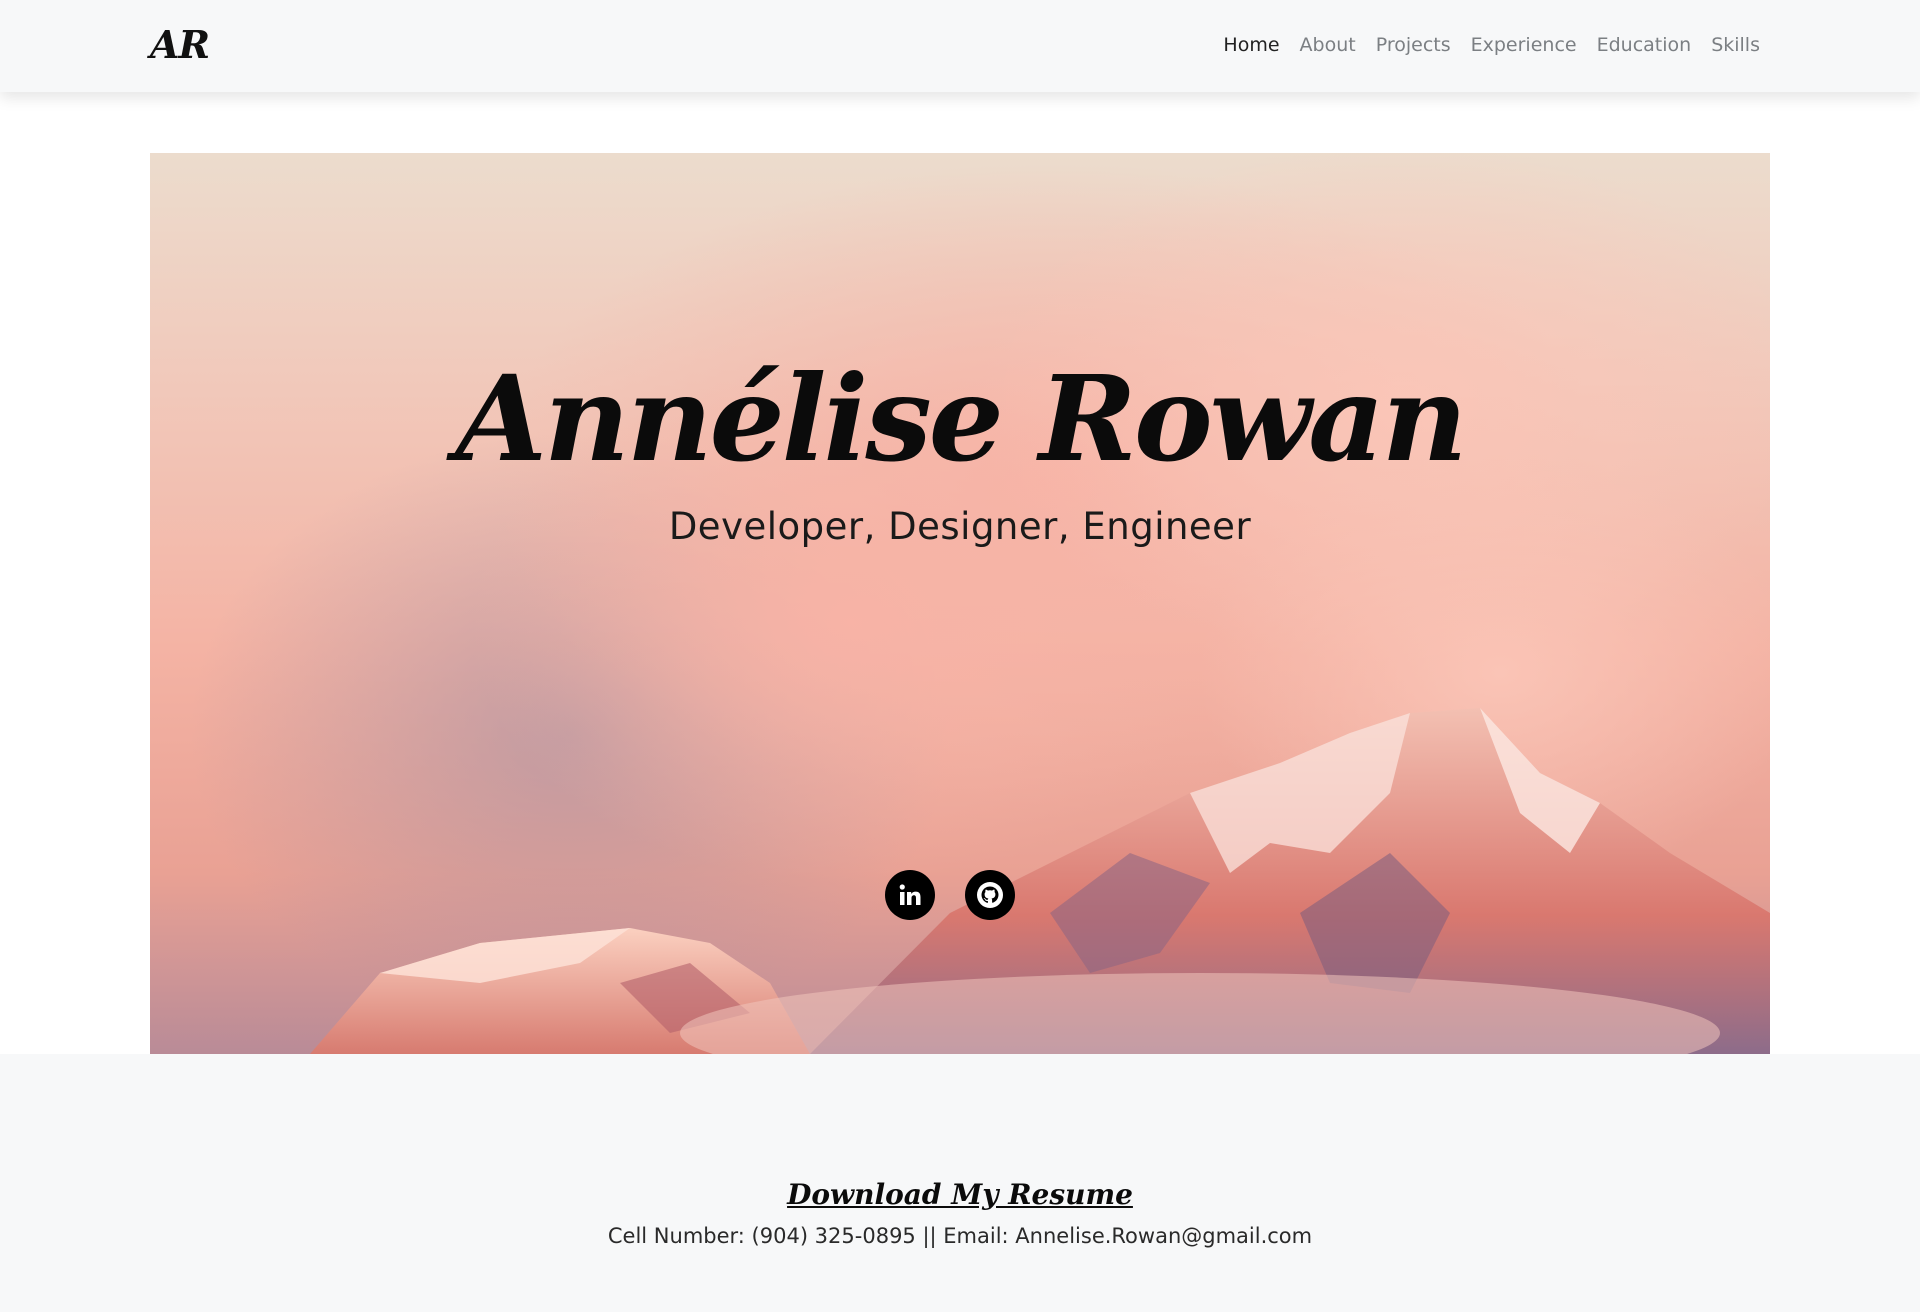 The height and width of the screenshot is (1312, 1920). I want to click on github-icon, so click(990, 895).